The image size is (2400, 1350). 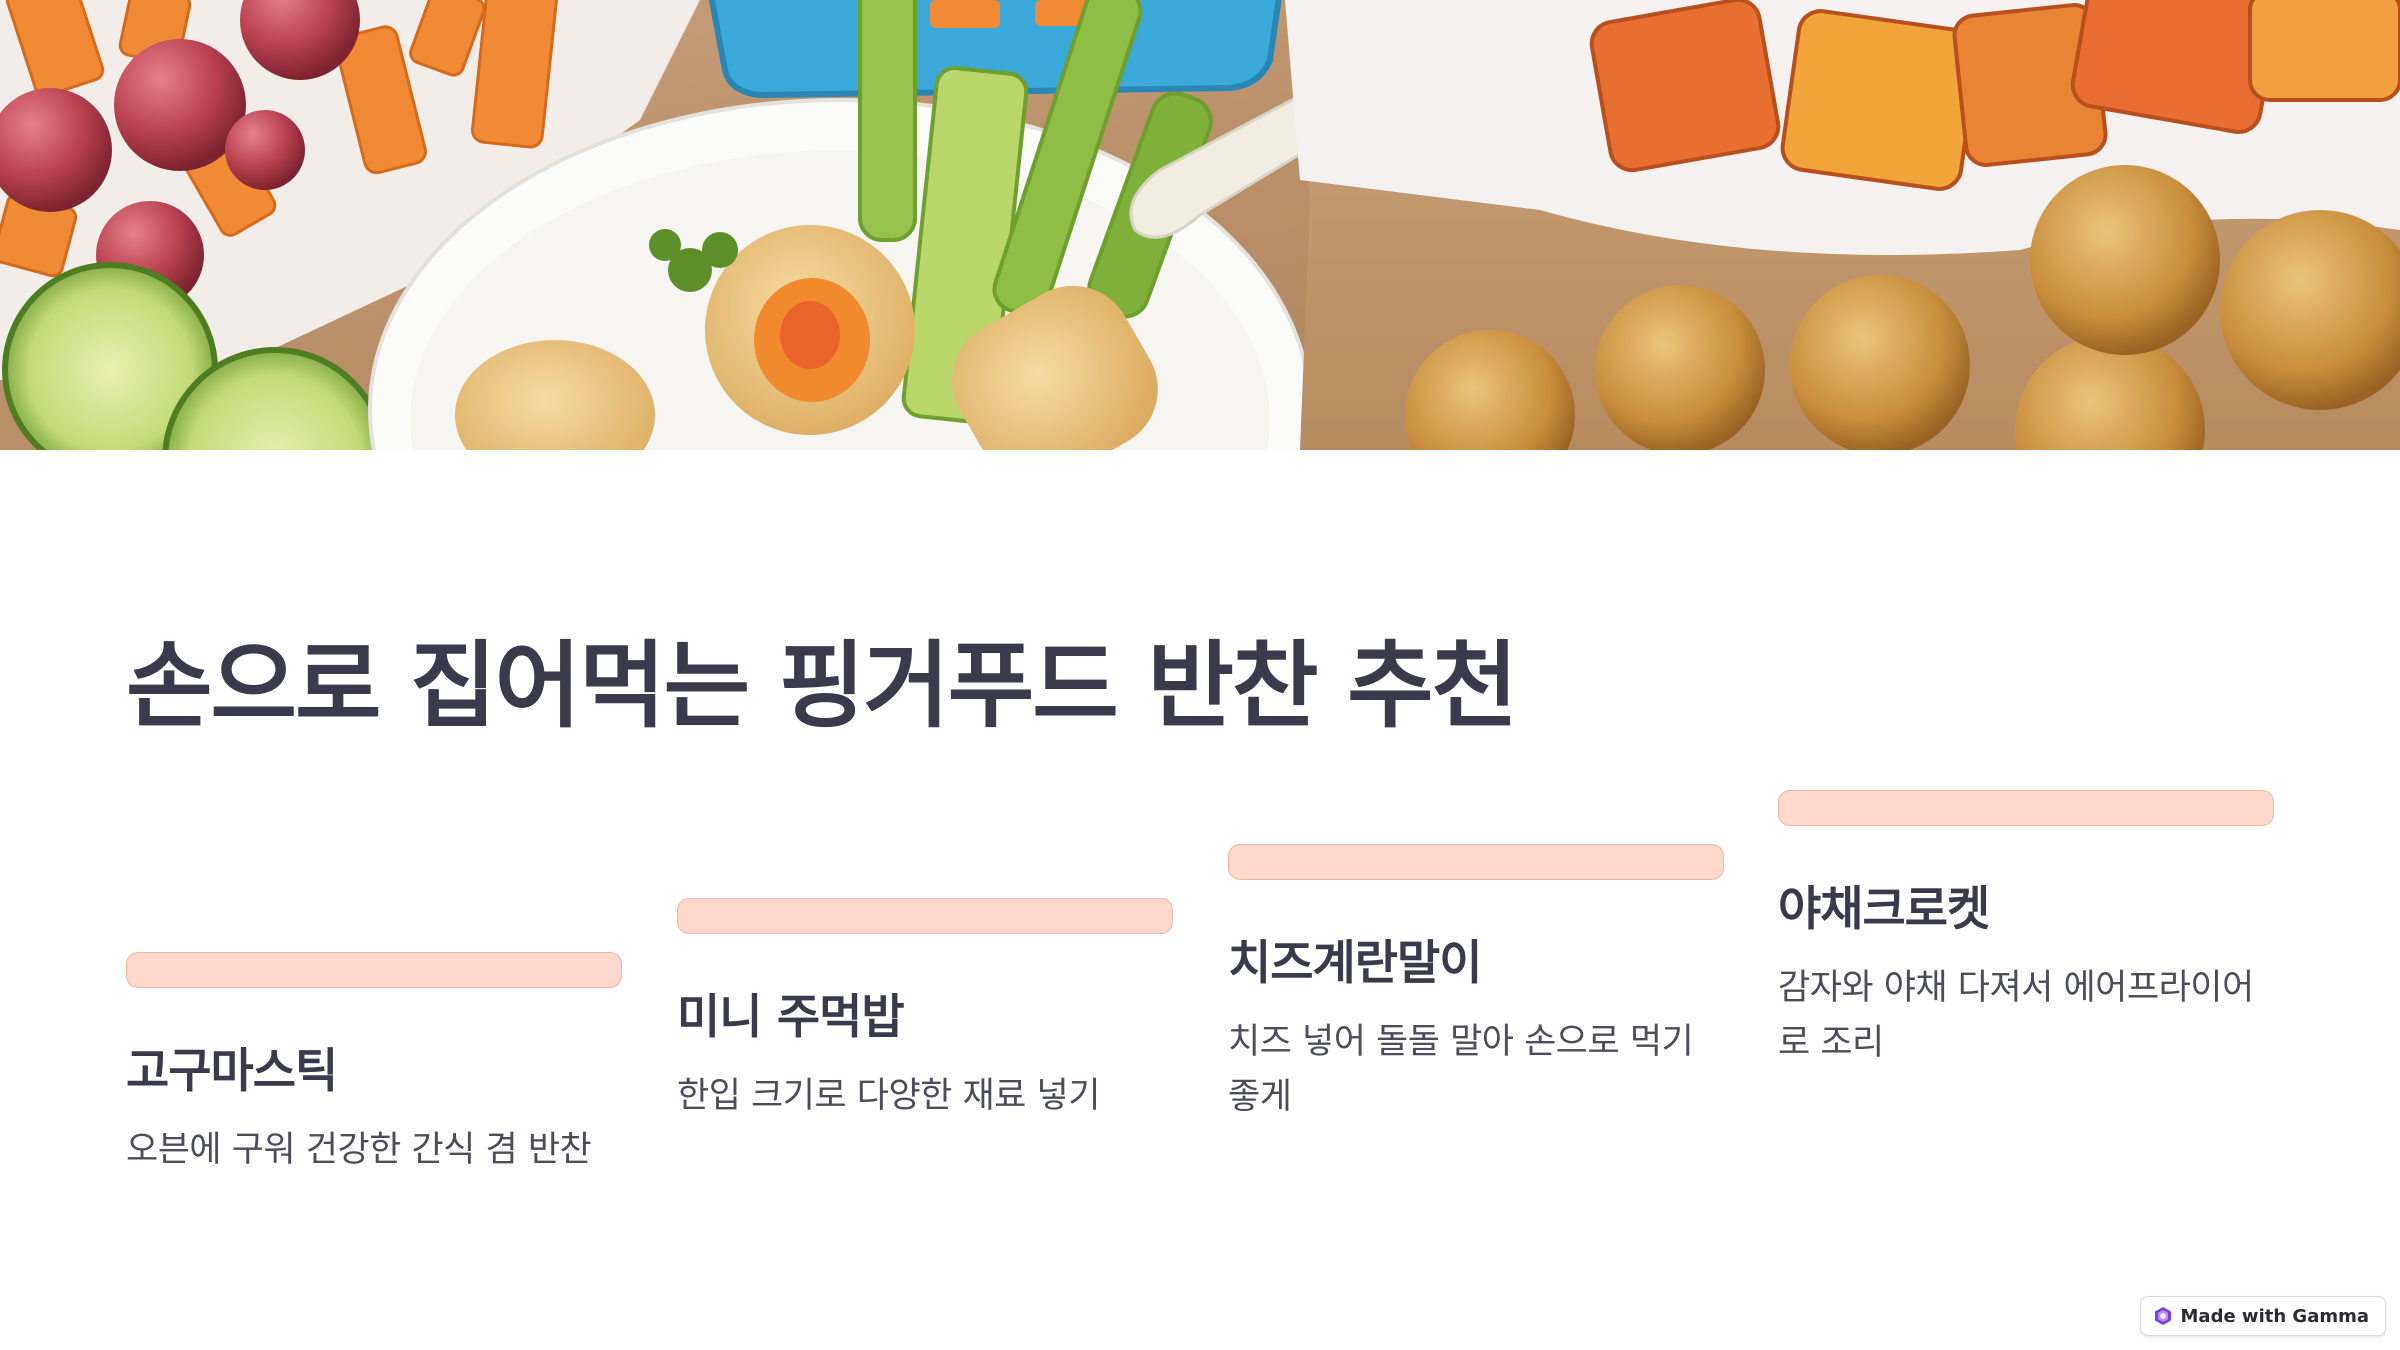 I want to click on card-description: 오븐에 구워 건강한 간식 겸 반찬, so click(x=359, y=1150).